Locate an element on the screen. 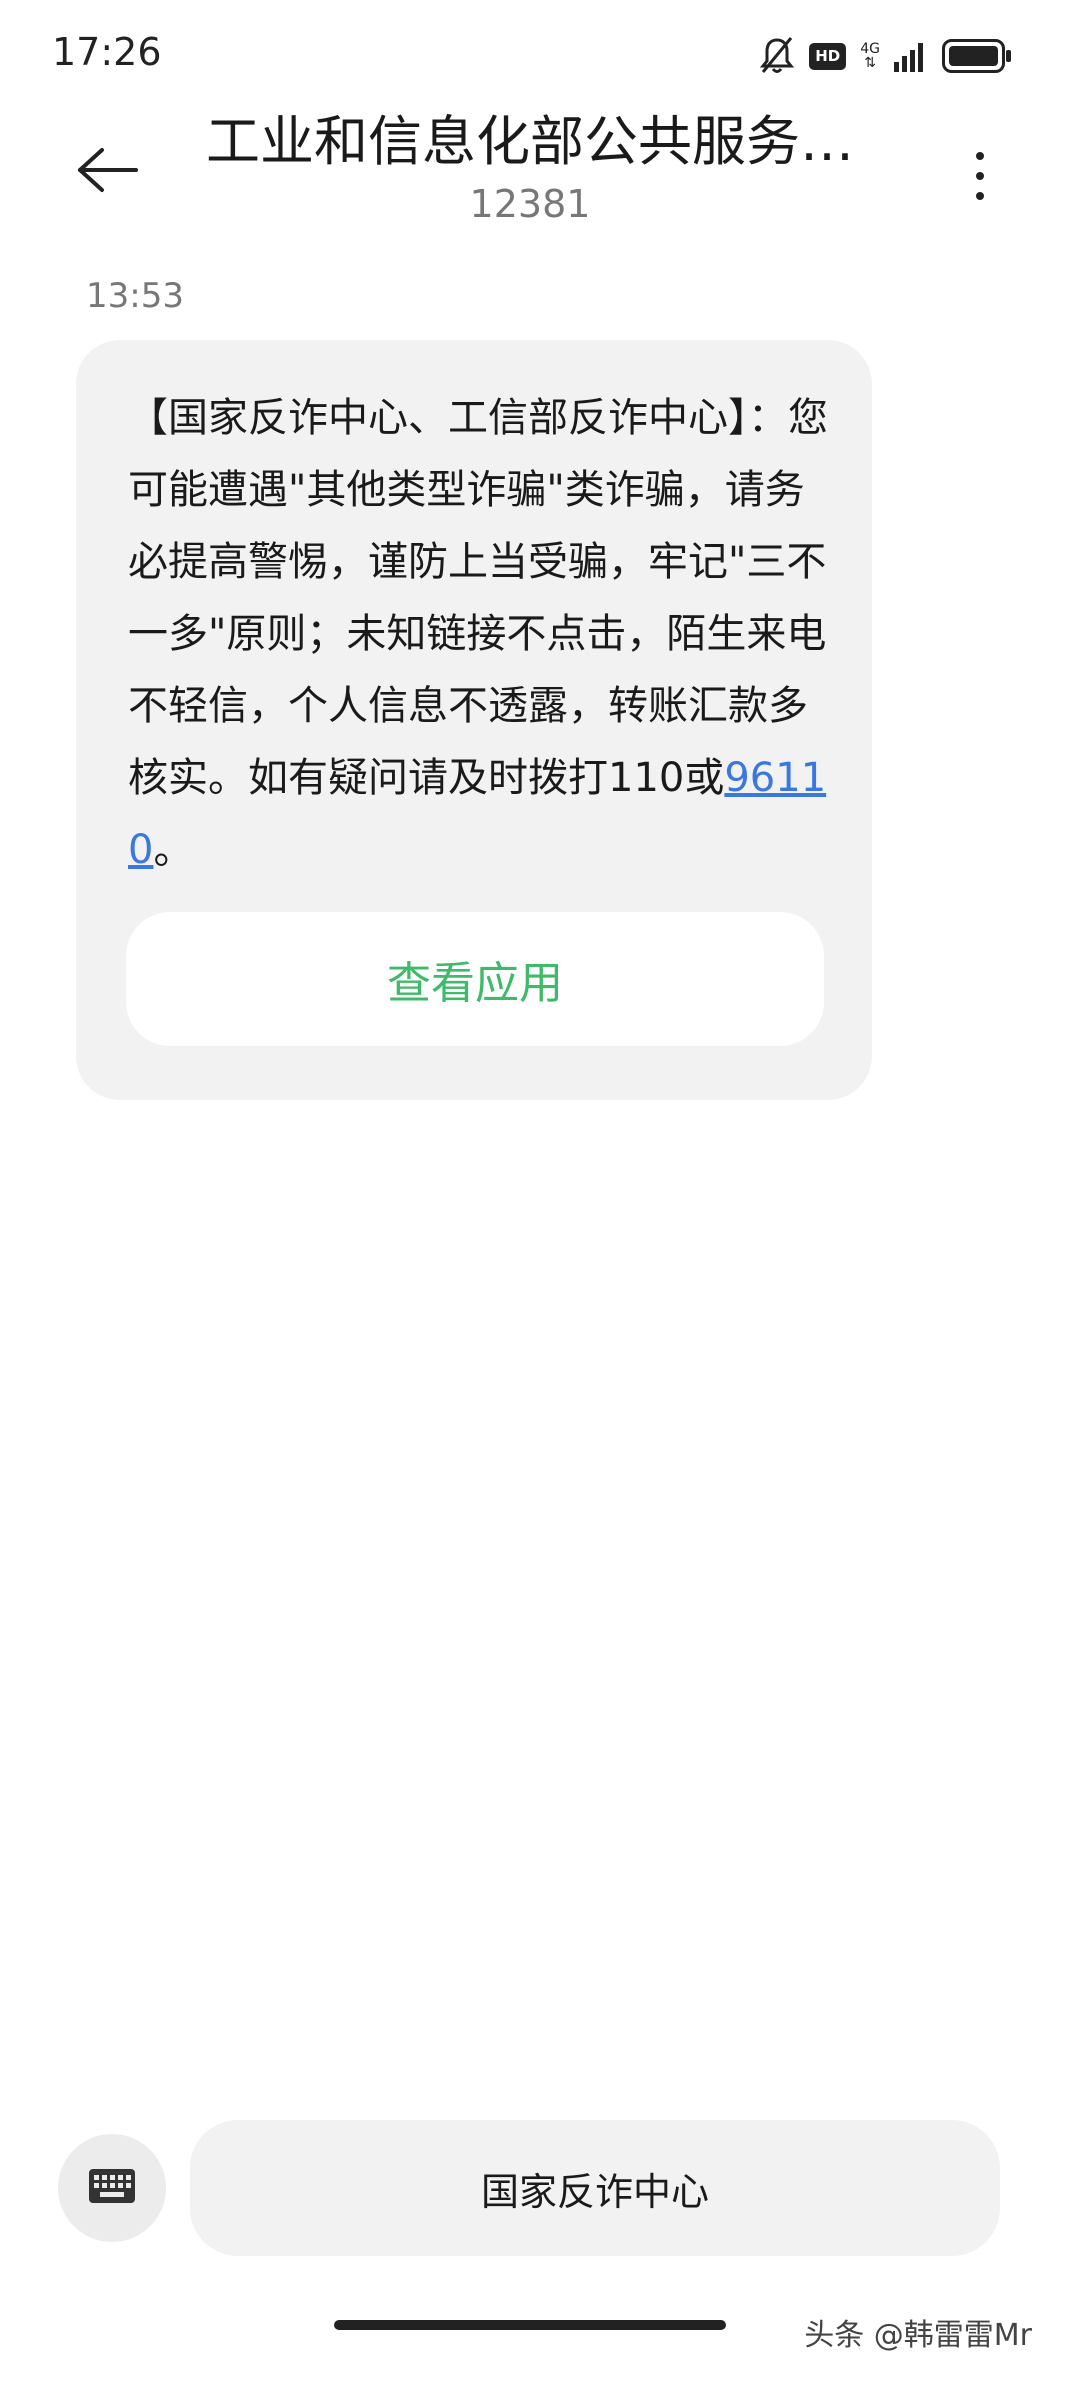 Image resolution: width=1080 pixels, height=2400 pixels. hd-icon: HD is located at coordinates (828, 56).